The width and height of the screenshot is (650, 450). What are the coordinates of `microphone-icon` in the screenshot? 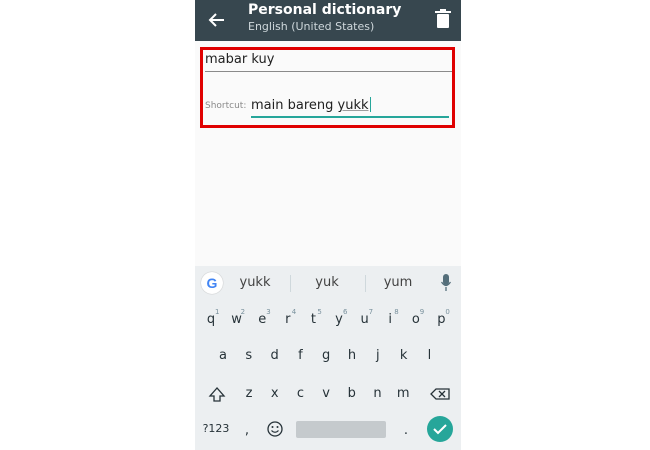 It's located at (446, 283).